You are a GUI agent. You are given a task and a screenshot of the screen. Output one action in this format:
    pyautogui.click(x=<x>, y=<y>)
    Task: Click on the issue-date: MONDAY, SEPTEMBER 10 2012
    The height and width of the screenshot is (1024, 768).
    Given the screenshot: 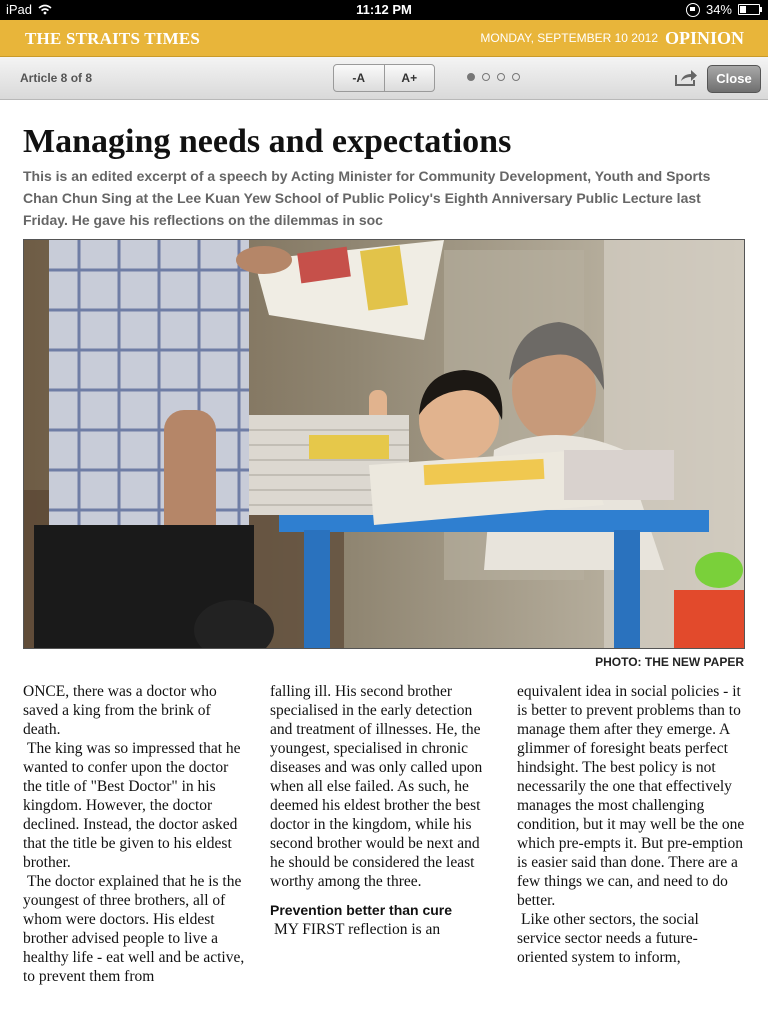 What is the action you would take?
    pyautogui.click(x=569, y=38)
    